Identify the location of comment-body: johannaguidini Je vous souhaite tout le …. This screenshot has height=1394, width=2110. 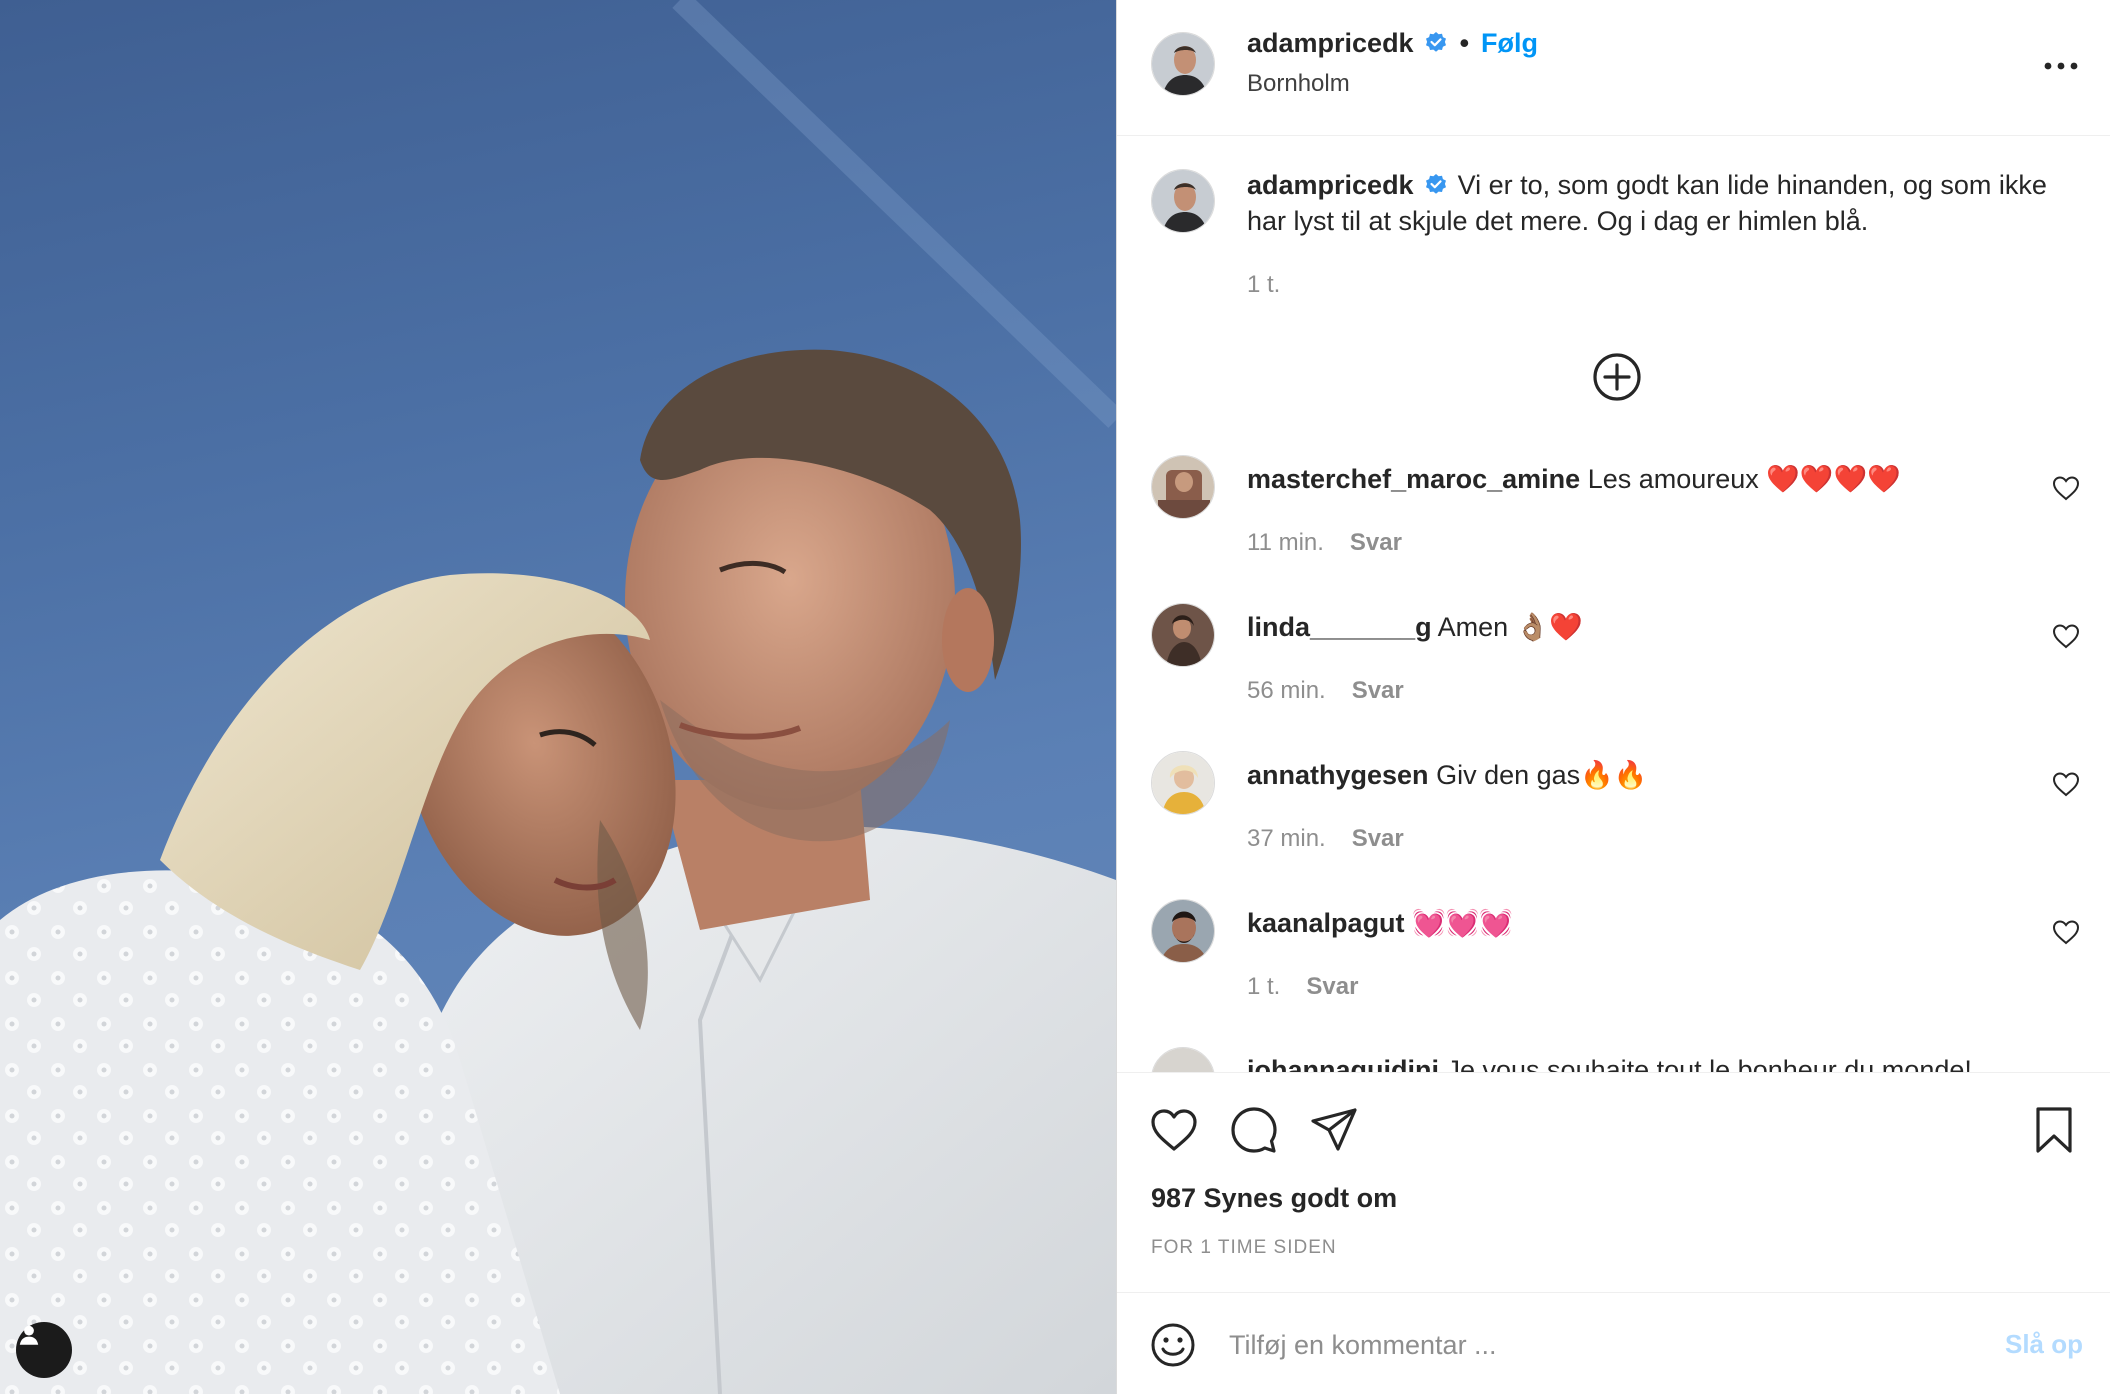
(1609, 1063).